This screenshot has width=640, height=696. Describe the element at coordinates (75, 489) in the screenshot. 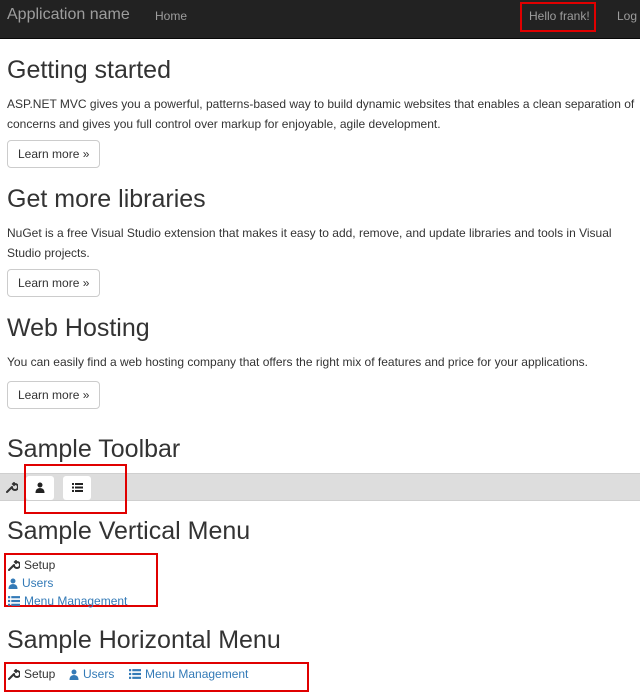

I see `highlight-box` at that location.